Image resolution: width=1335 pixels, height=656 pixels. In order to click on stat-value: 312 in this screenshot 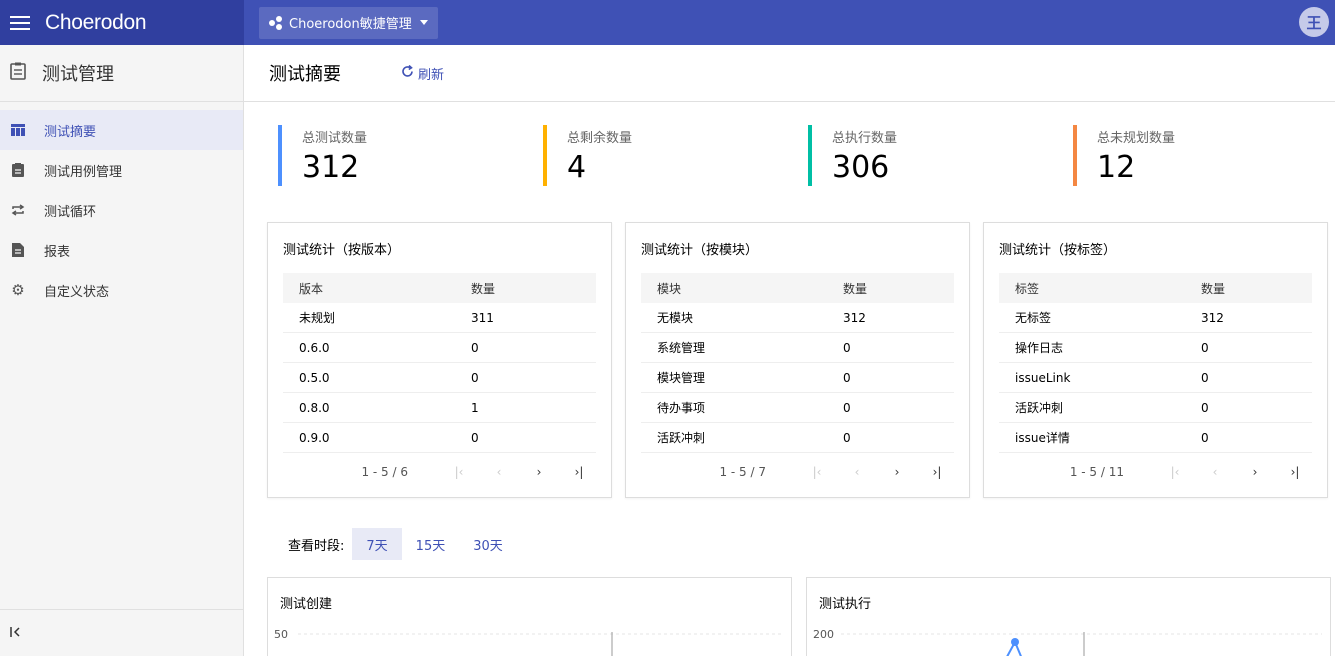, I will do `click(331, 167)`.